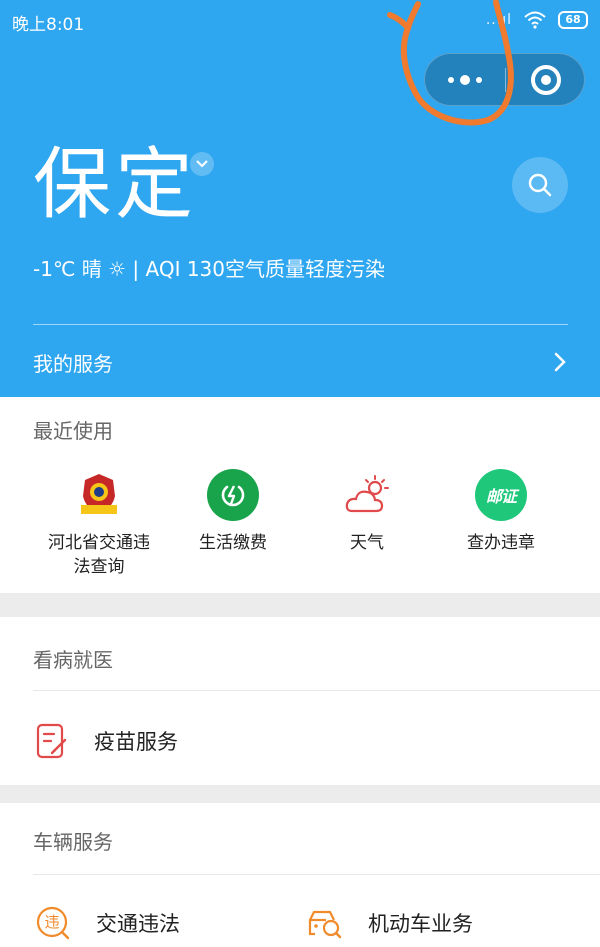 This screenshot has height=947, width=600. What do you see at coordinates (233, 495) in the screenshot?
I see `bill-payment-icon` at bounding box center [233, 495].